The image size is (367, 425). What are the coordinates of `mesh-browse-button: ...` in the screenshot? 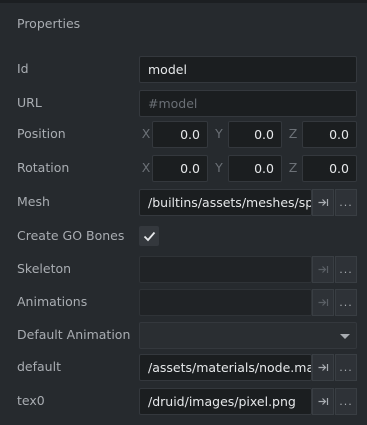 It's located at (346, 202).